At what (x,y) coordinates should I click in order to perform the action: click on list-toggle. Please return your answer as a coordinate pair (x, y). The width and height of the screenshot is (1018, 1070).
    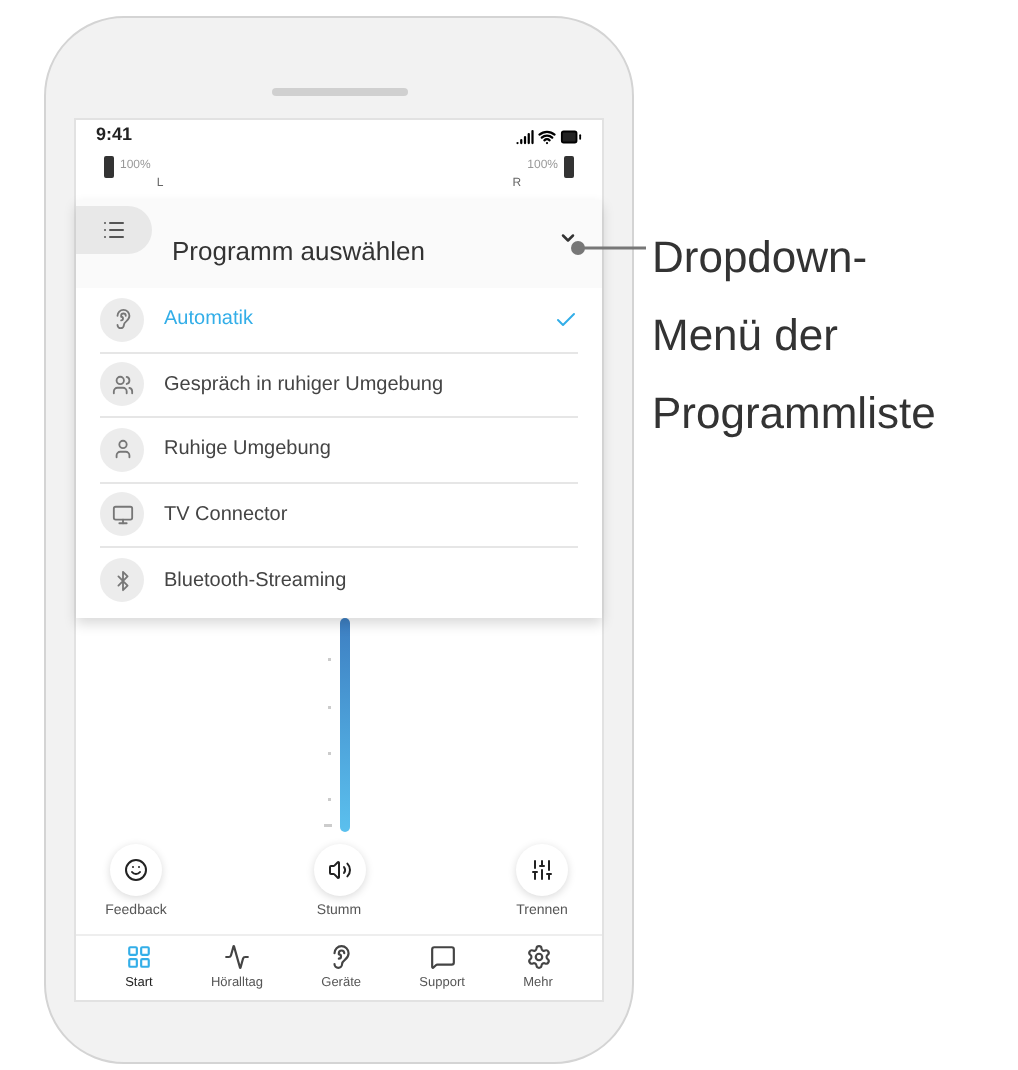
    Looking at the image, I should click on (114, 230).